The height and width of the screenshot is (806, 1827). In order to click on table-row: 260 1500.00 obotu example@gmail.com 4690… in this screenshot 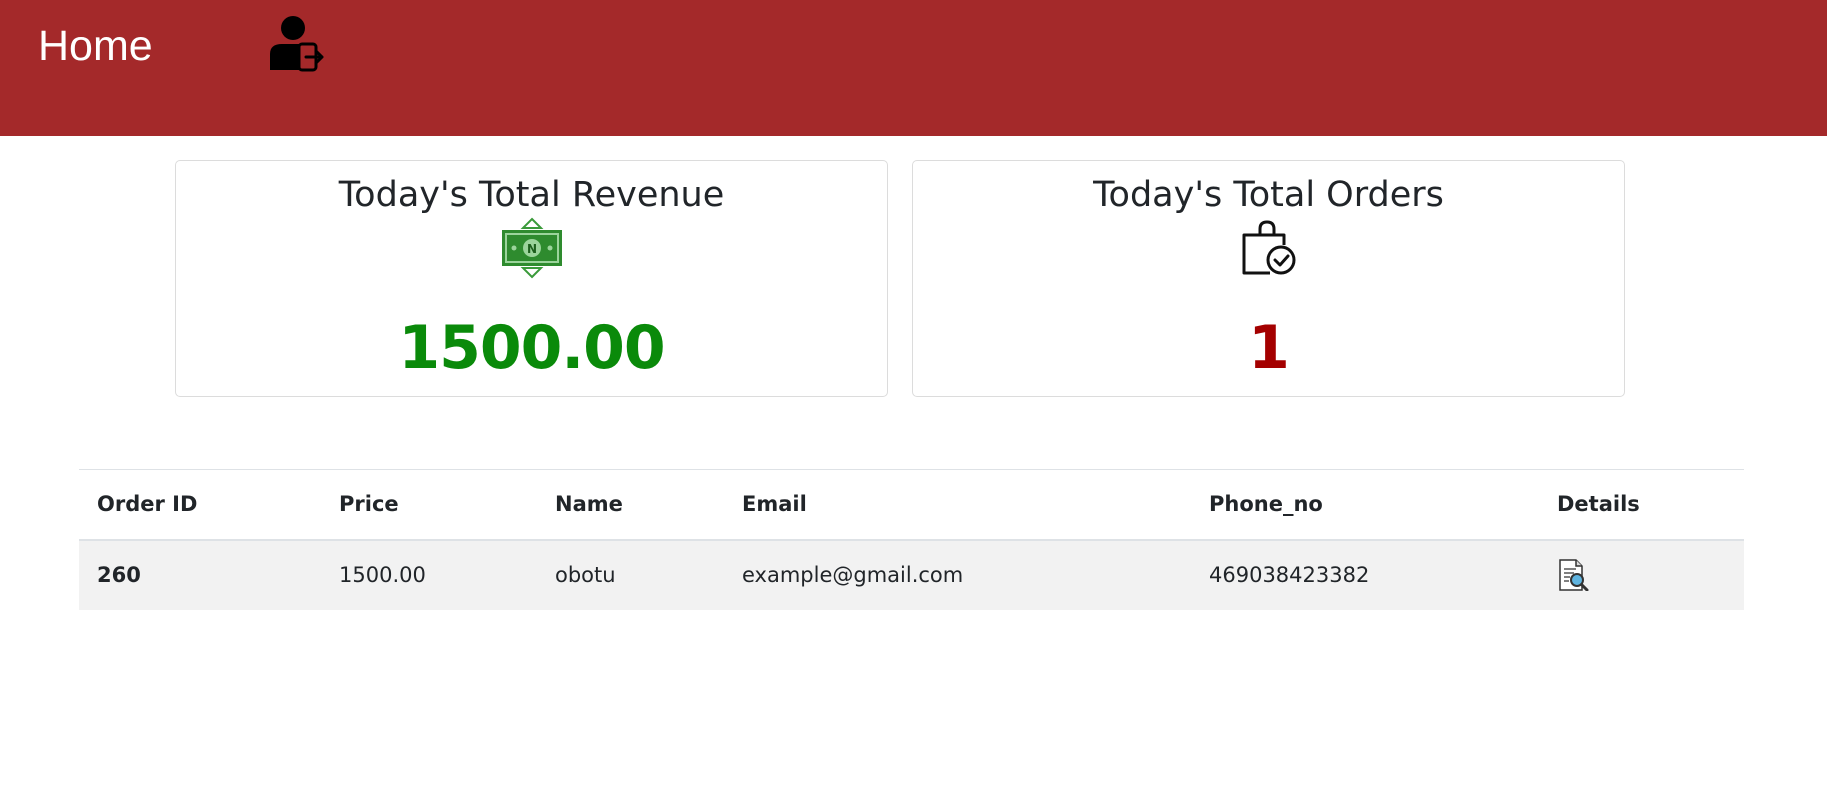, I will do `click(911, 574)`.